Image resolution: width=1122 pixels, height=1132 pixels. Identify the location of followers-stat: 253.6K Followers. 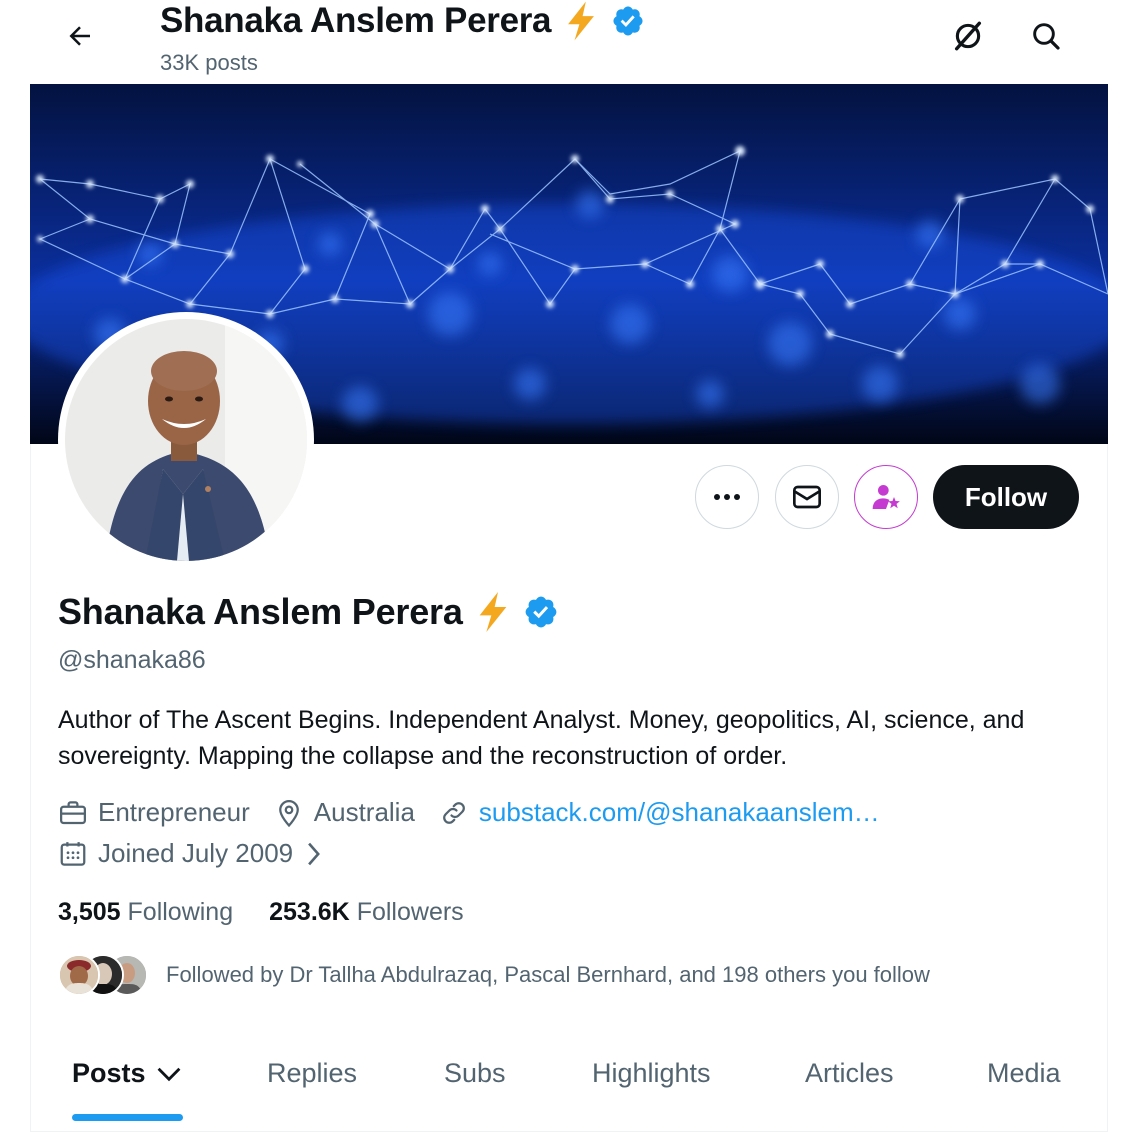
(366, 912).